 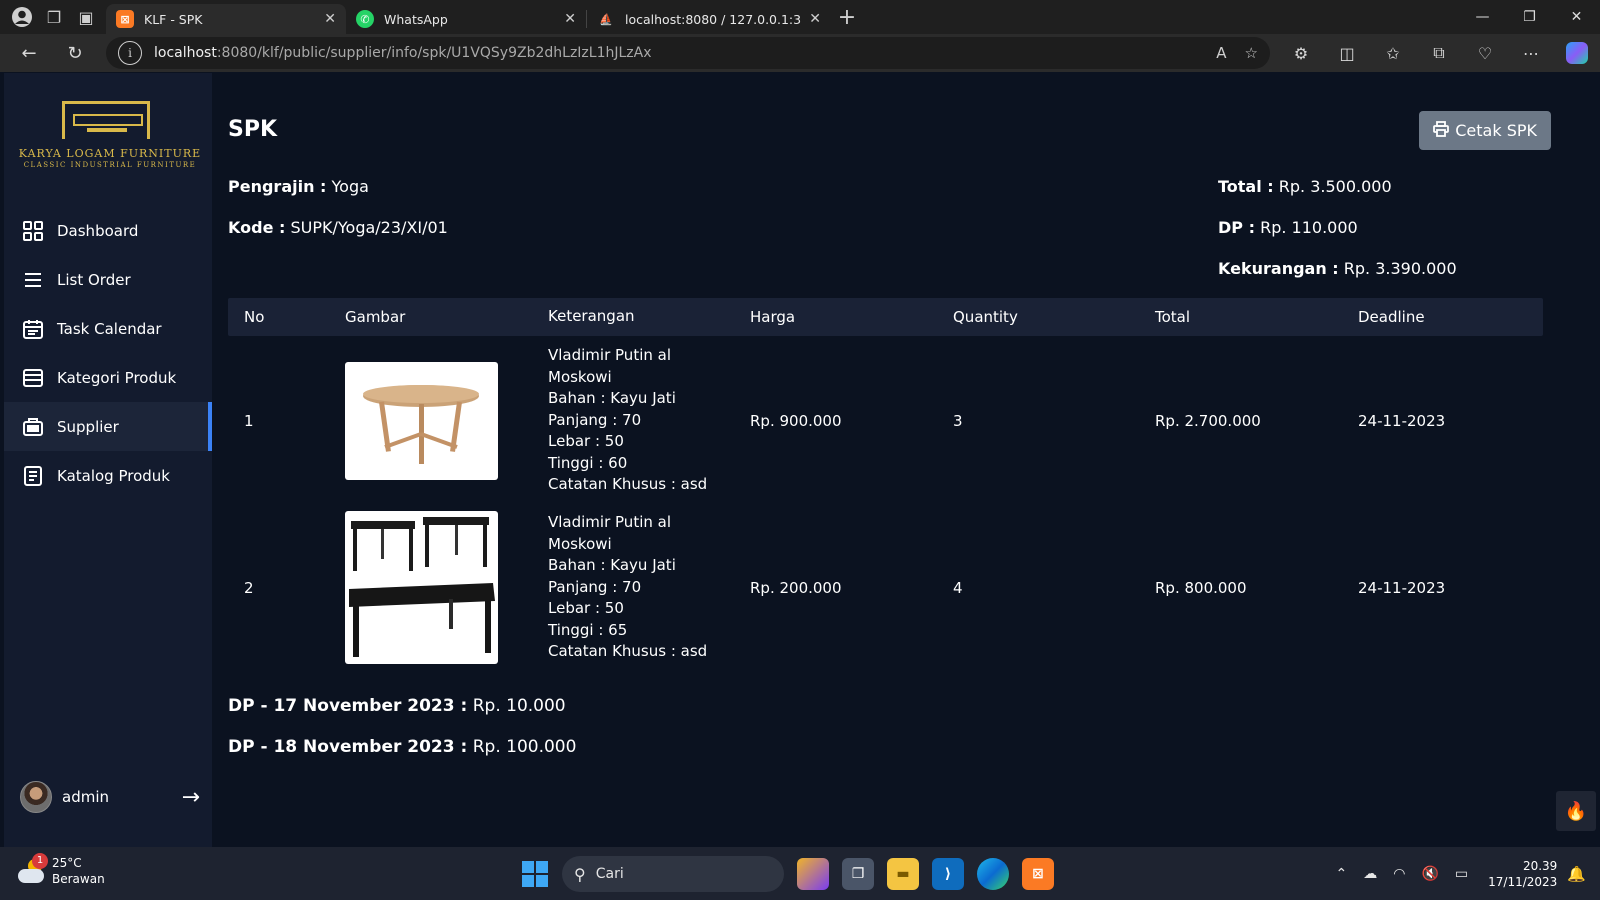 I want to click on onedrive-cloud-icon: ☁, so click(x=1370, y=874).